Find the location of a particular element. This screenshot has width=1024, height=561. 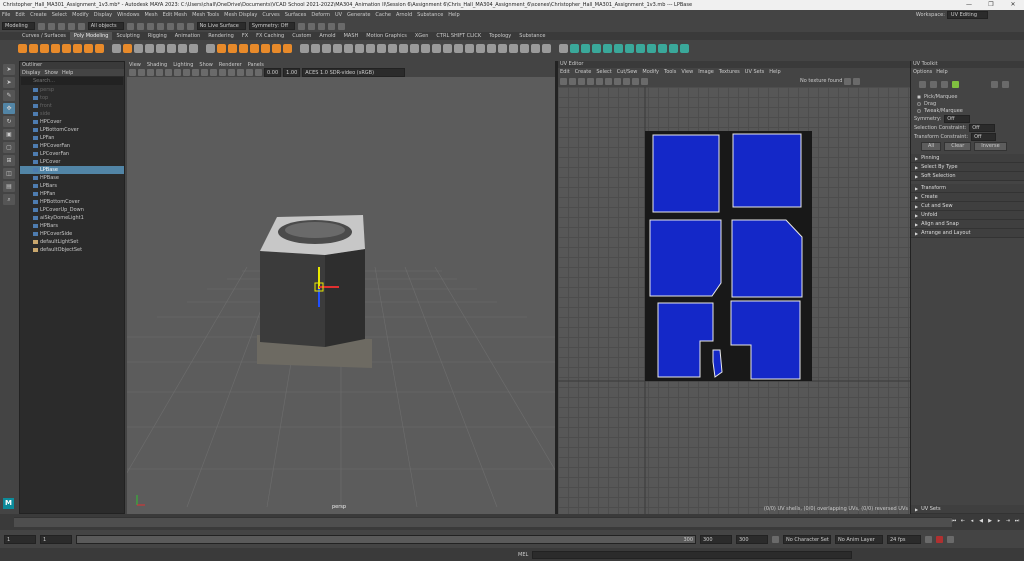

outliner-item: HPBars is located at coordinates (72, 226).